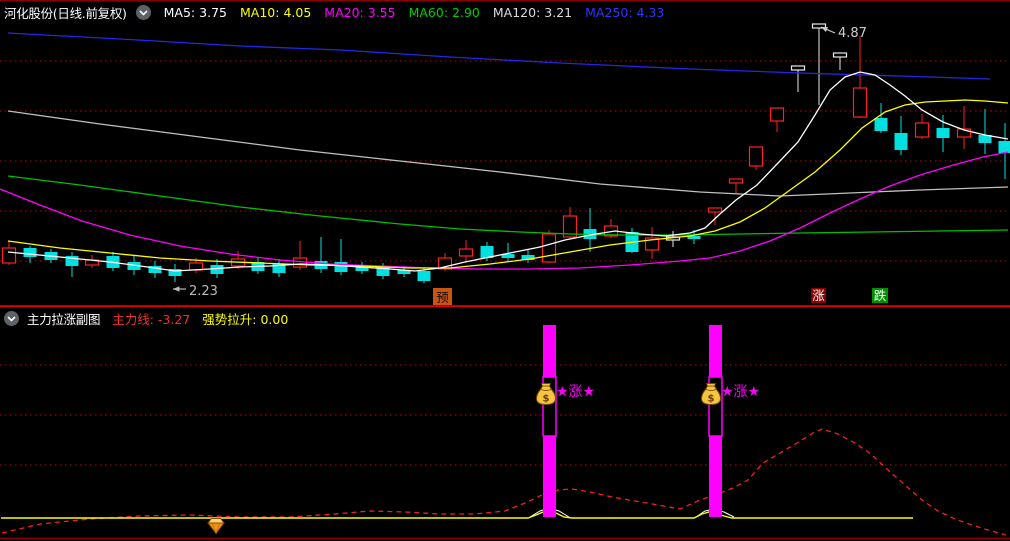  What do you see at coordinates (203, 291) in the screenshot?
I see `price-annotation: 2.23` at bounding box center [203, 291].